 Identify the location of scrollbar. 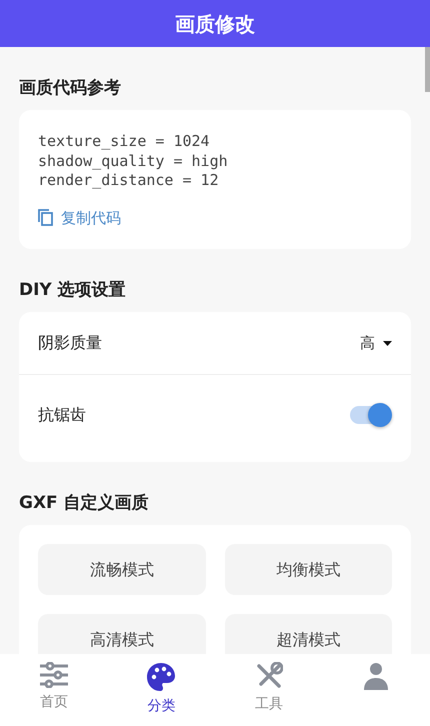
(427, 69).